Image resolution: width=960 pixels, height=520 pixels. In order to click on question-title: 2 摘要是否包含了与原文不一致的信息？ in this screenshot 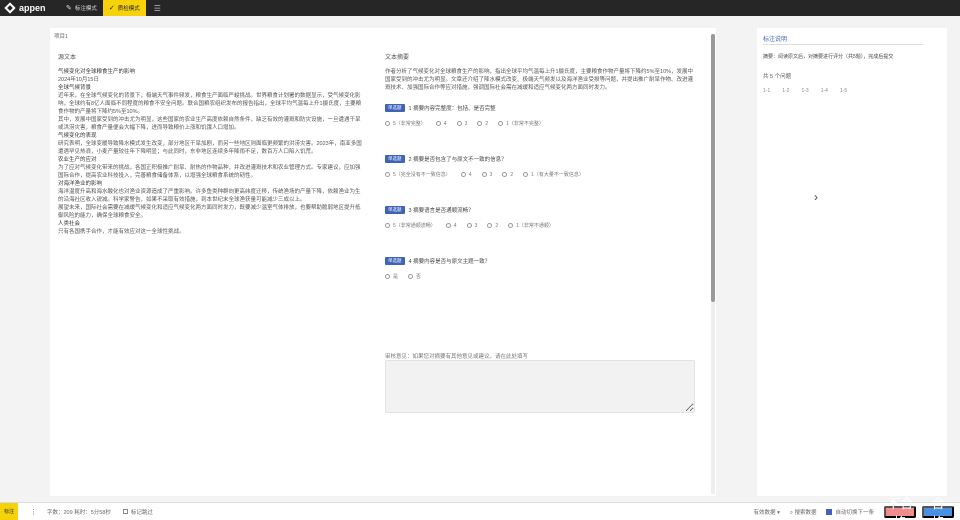, I will do `click(457, 160)`.